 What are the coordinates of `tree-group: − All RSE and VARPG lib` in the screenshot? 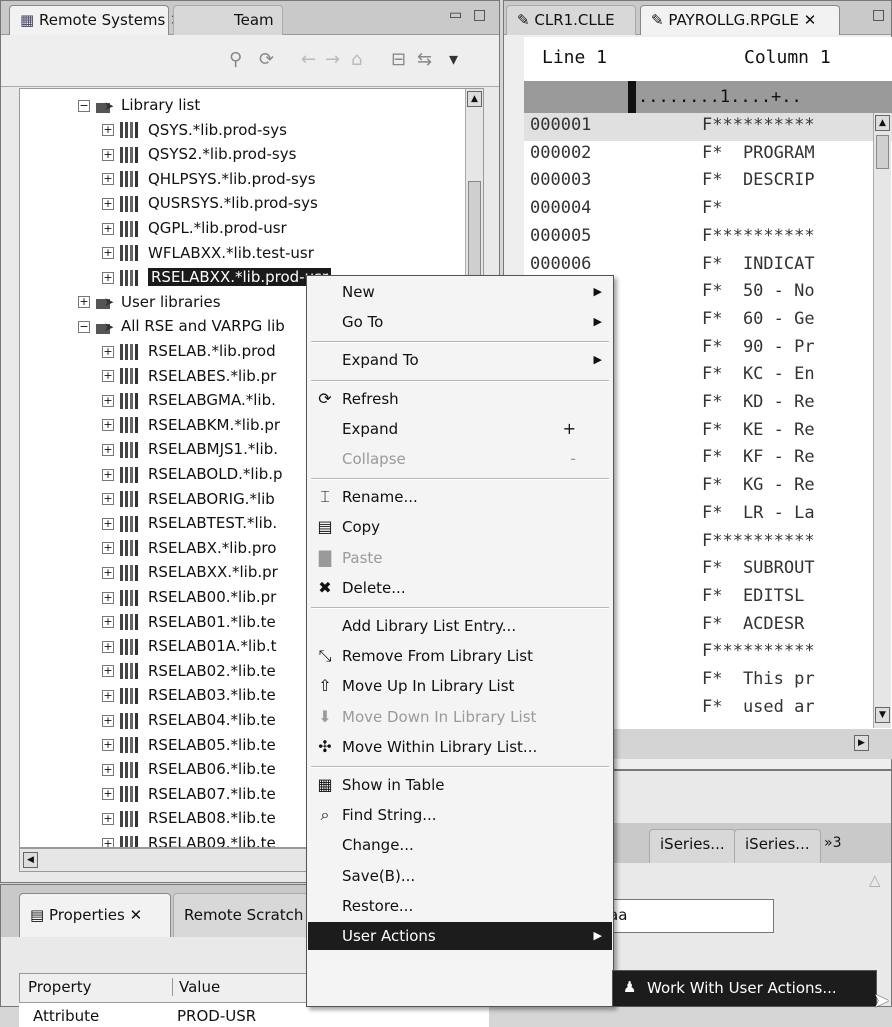 It's located at (181, 326).